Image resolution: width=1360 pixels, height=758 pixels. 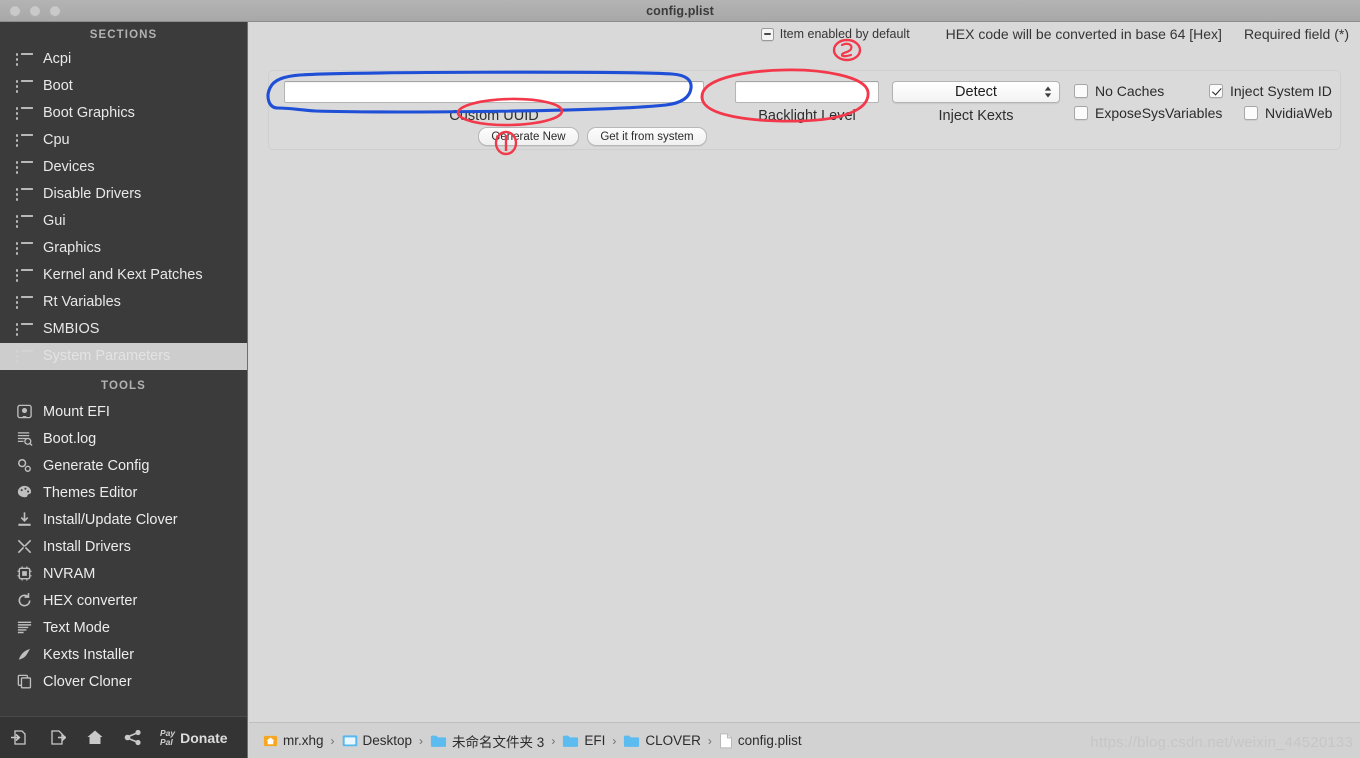 I want to click on sidebar-item-label: Disable Drivers, so click(x=92, y=194).